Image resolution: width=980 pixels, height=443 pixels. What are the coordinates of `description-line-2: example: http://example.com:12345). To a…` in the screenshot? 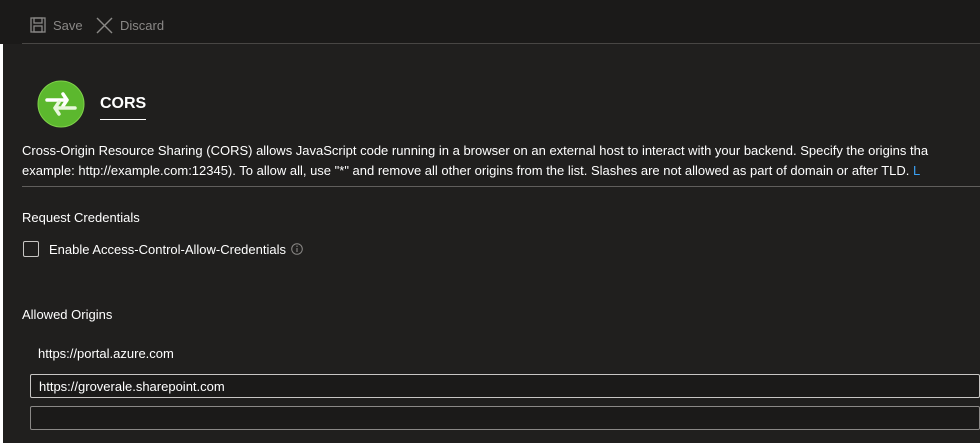 It's located at (501, 171).